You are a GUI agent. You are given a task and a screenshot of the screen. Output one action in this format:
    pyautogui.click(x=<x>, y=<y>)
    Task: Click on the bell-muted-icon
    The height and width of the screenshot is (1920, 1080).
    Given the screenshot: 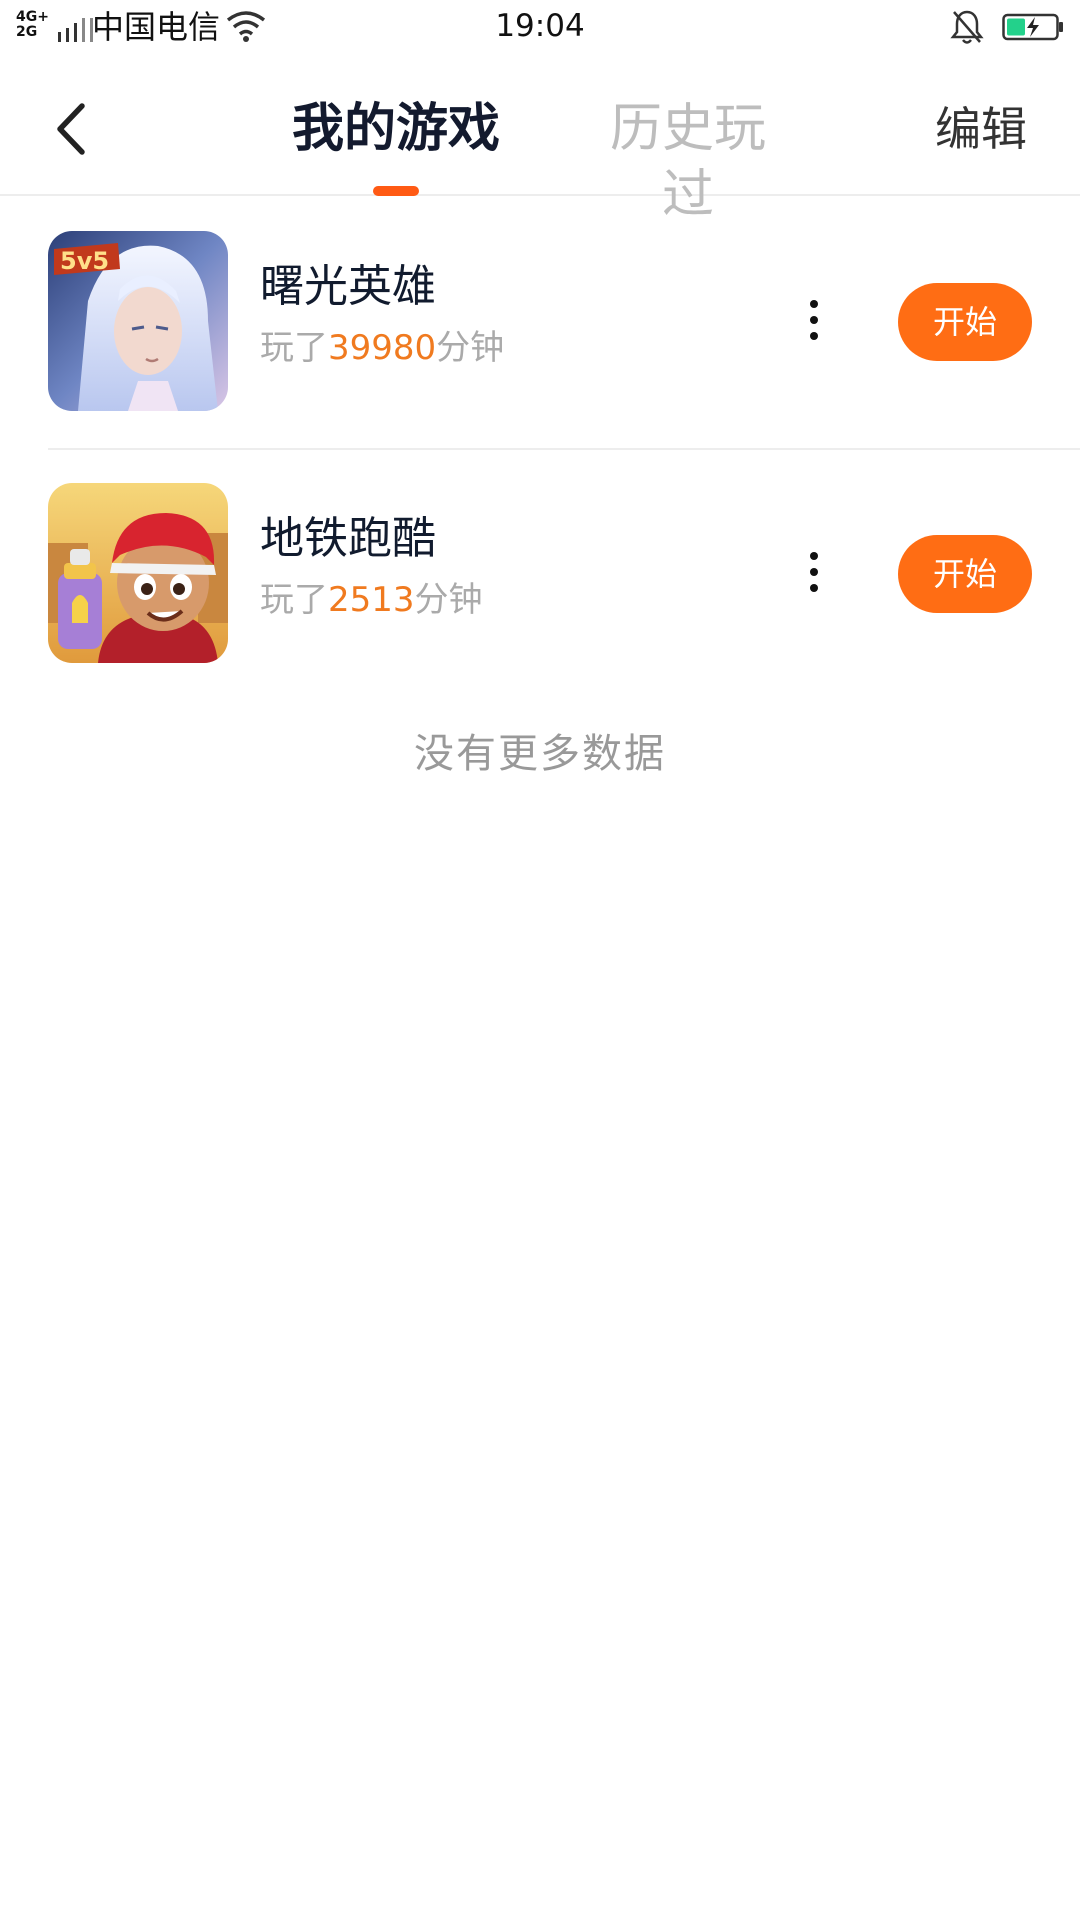 What is the action you would take?
    pyautogui.click(x=967, y=27)
    